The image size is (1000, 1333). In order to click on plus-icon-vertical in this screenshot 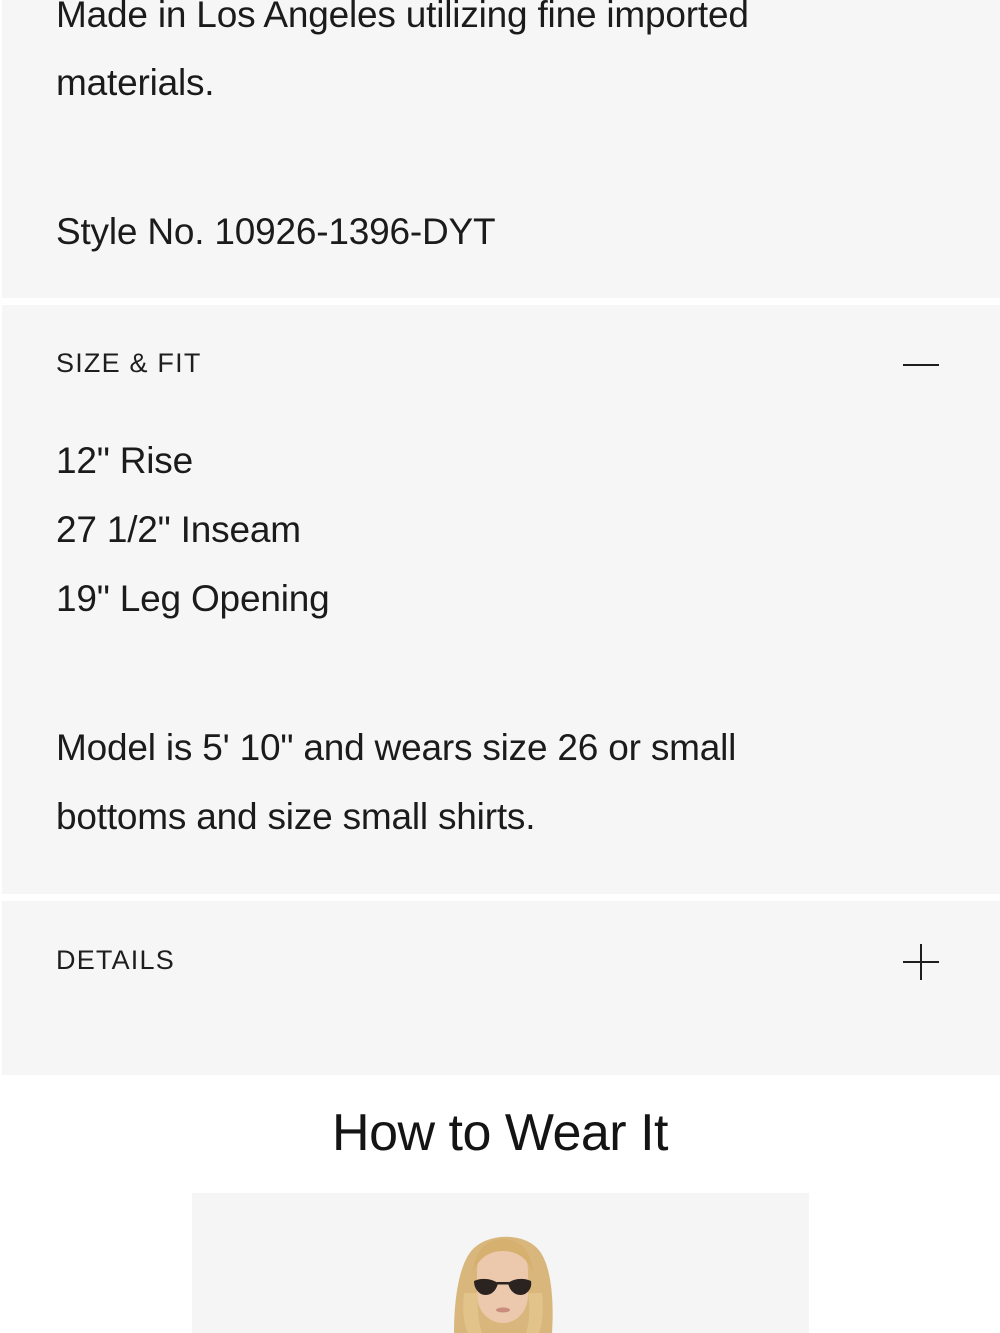, I will do `click(921, 962)`.